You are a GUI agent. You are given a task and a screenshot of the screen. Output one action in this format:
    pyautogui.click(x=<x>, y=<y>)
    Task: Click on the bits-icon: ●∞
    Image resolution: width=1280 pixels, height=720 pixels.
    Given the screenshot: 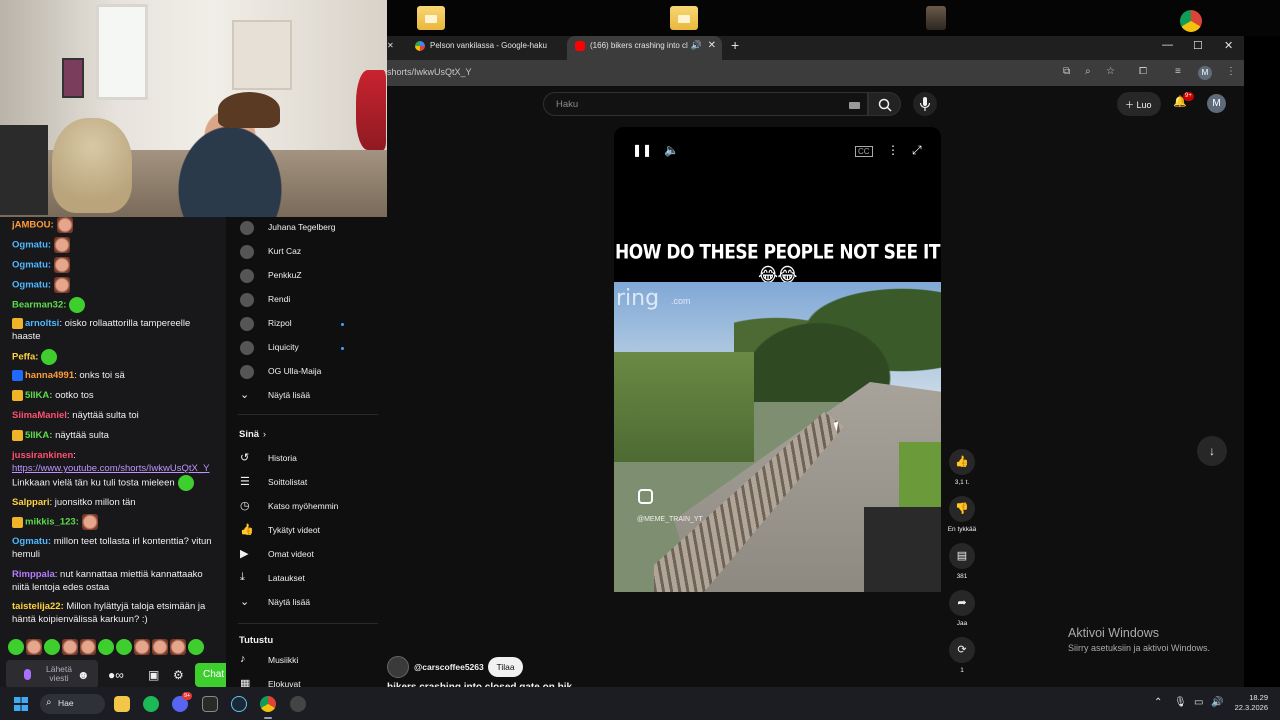 What is the action you would take?
    pyautogui.click(x=116, y=675)
    